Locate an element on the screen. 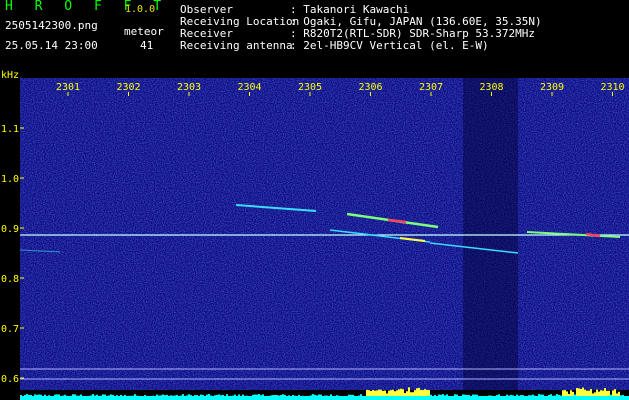  meteor-label: meteor is located at coordinates (144, 31).